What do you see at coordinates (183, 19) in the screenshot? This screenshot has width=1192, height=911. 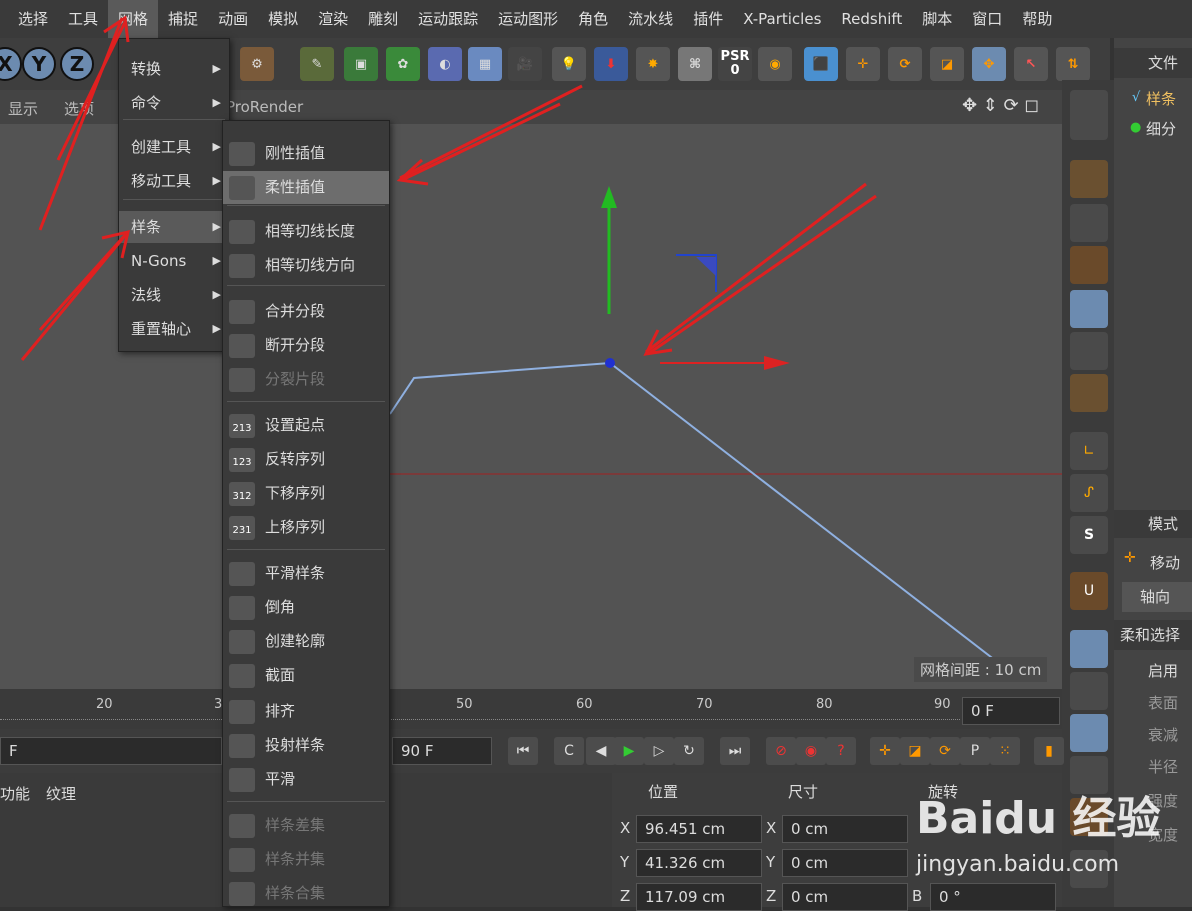 I see `menubar-item: 捕捉` at bounding box center [183, 19].